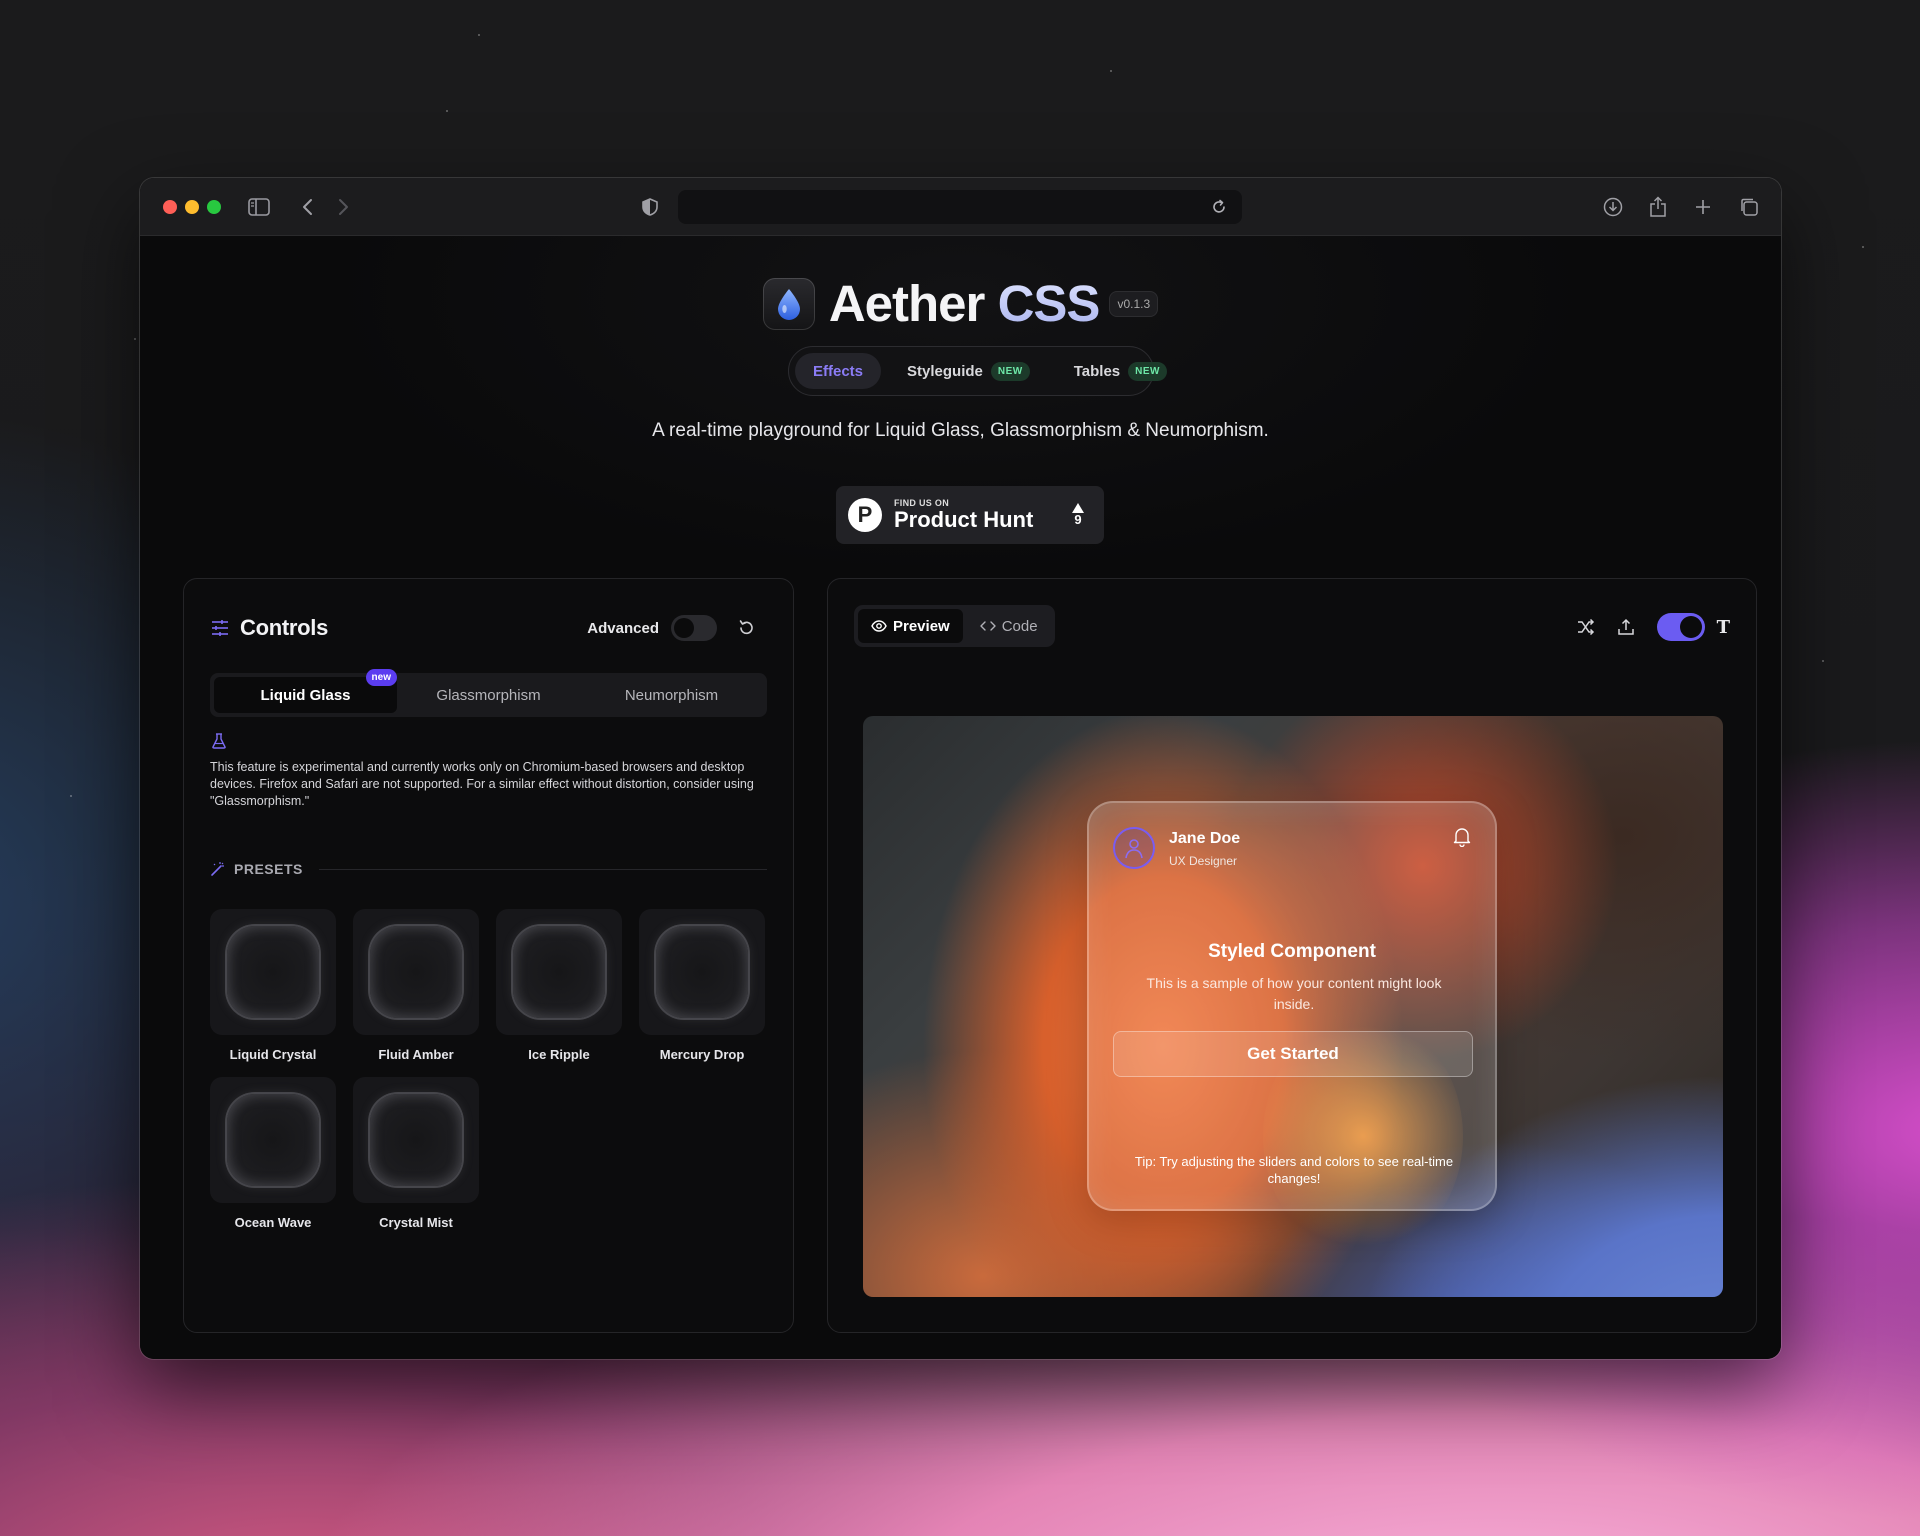 Image resolution: width=1920 pixels, height=1536 pixels. Describe the element at coordinates (170, 207) in the screenshot. I see `close-window-button` at that location.